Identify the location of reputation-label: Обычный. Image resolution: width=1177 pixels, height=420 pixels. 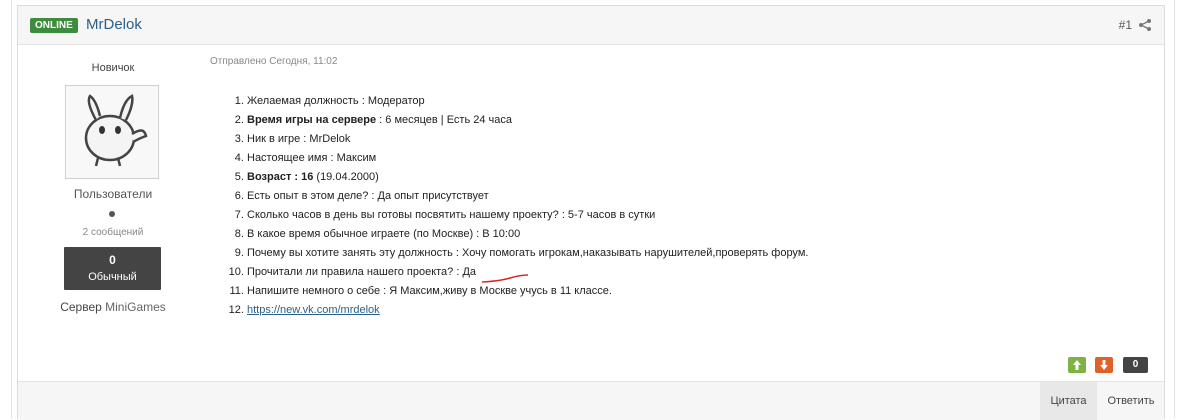
(112, 277).